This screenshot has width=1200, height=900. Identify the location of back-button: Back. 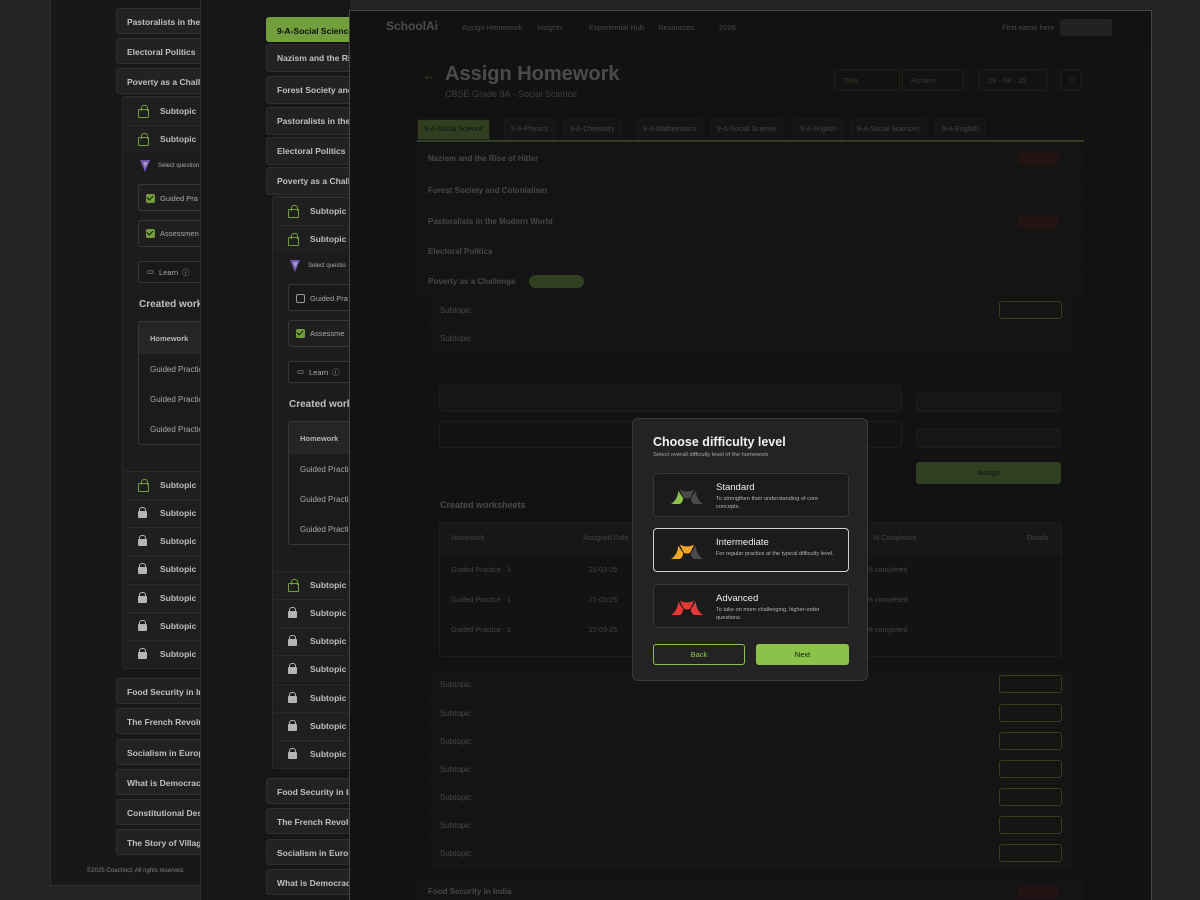
(699, 654).